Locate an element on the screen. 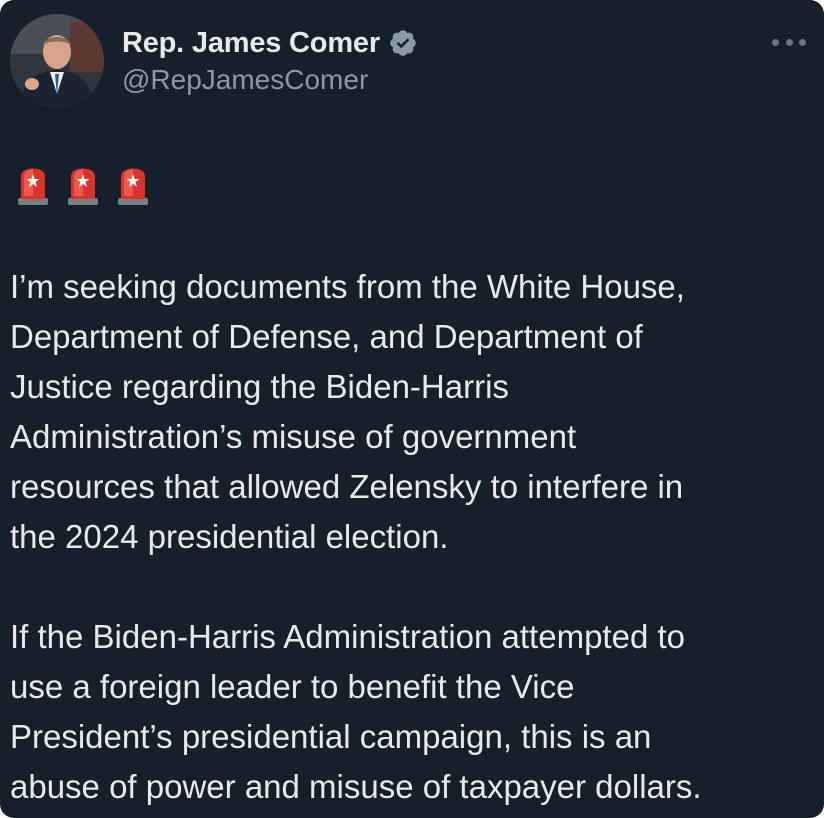 Image resolution: width=824 pixels, height=818 pixels. avatar is located at coordinates (57, 61).